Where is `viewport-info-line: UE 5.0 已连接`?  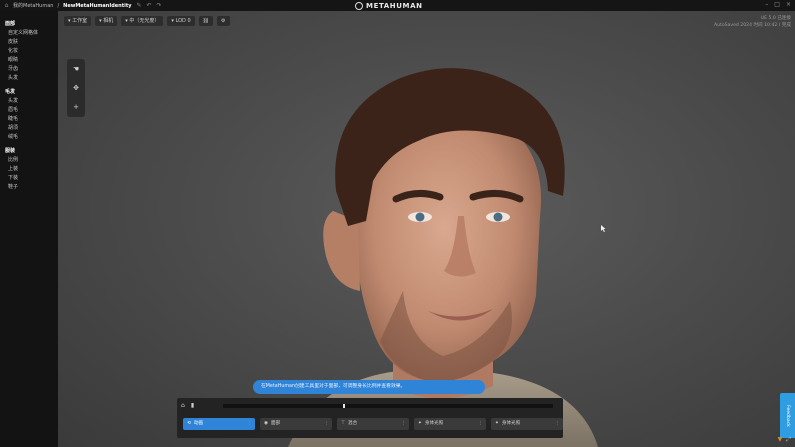 viewport-info-line: UE 5.0 已连接 is located at coordinates (775, 18).